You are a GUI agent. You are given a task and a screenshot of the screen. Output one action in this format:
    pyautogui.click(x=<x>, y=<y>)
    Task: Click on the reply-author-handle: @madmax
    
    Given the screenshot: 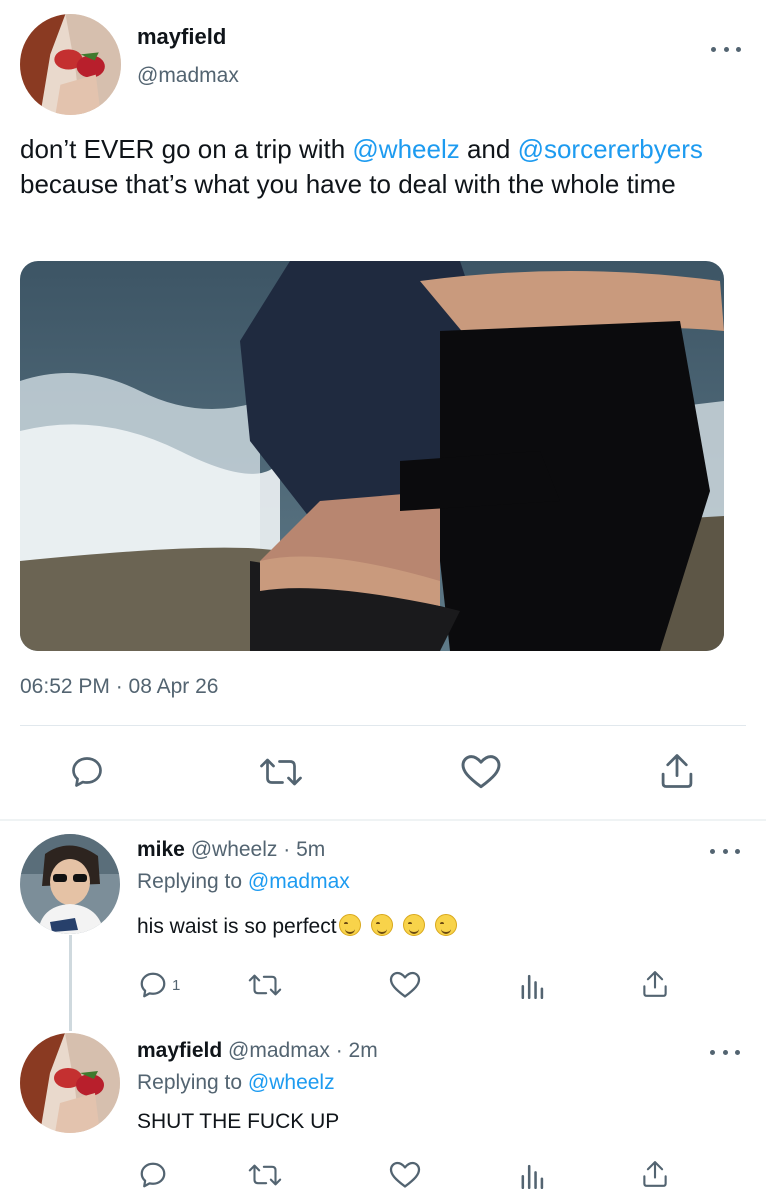 What is the action you would take?
    pyautogui.click(x=279, y=1050)
    